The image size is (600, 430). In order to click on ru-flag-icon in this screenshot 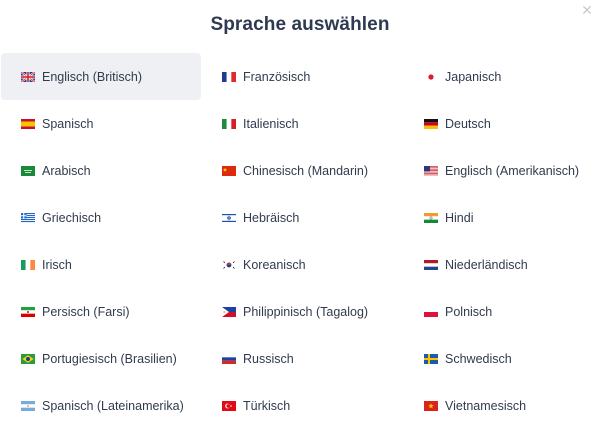, I will do `click(232, 358)`.